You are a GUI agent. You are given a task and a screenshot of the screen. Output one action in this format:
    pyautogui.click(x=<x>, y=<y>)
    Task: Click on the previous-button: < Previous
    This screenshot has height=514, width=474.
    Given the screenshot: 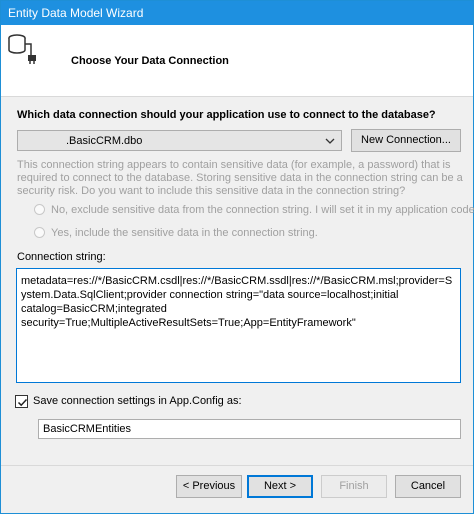 What is the action you would take?
    pyautogui.click(x=209, y=486)
    